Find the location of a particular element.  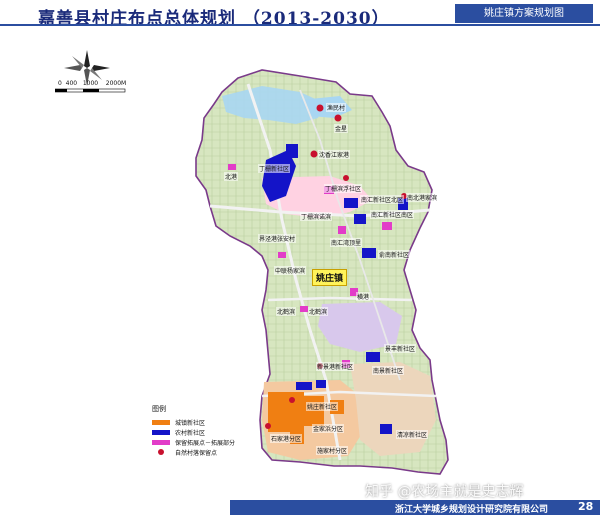

place-label: 石家港分区 is located at coordinates (286, 438).